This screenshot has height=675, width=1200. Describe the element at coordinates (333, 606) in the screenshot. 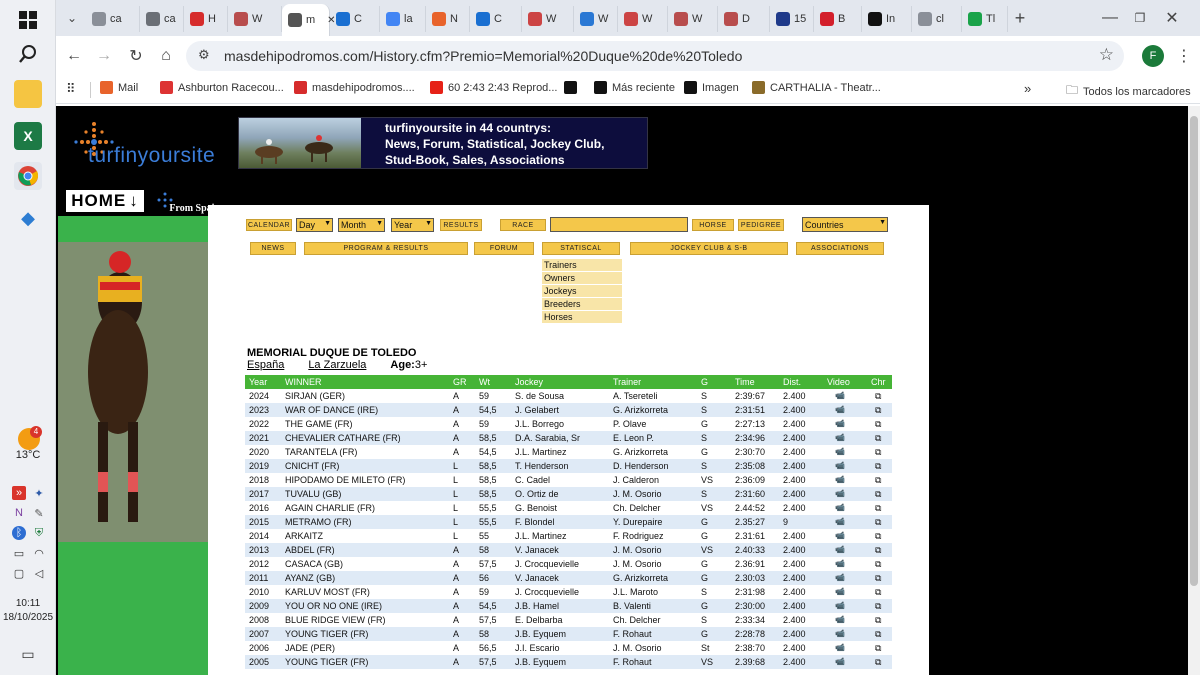

I see `table-cell: YOU OR NO ONE (IRE)` at that location.